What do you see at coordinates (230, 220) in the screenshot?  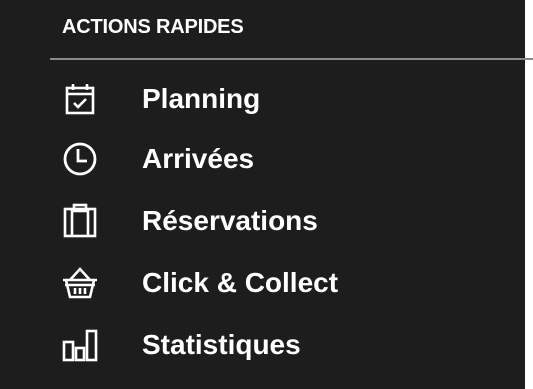 I see `menu-item-label: Réservations` at bounding box center [230, 220].